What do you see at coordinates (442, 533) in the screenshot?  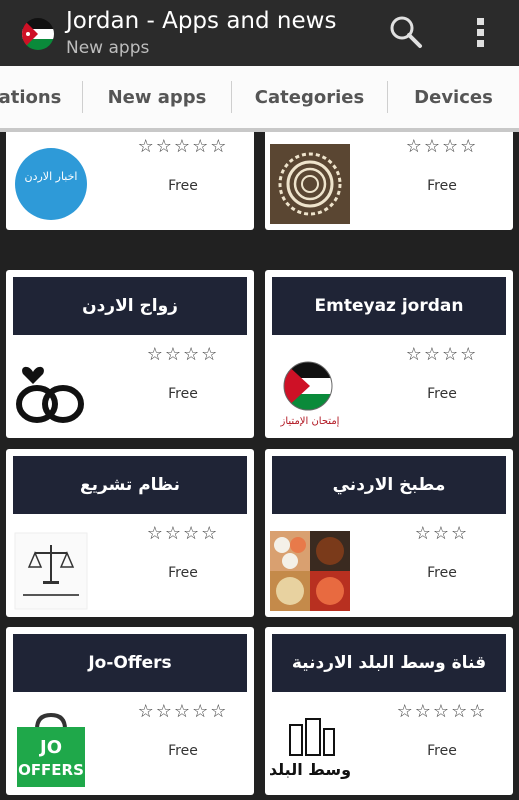 I see `rating-stars: ☆☆☆` at bounding box center [442, 533].